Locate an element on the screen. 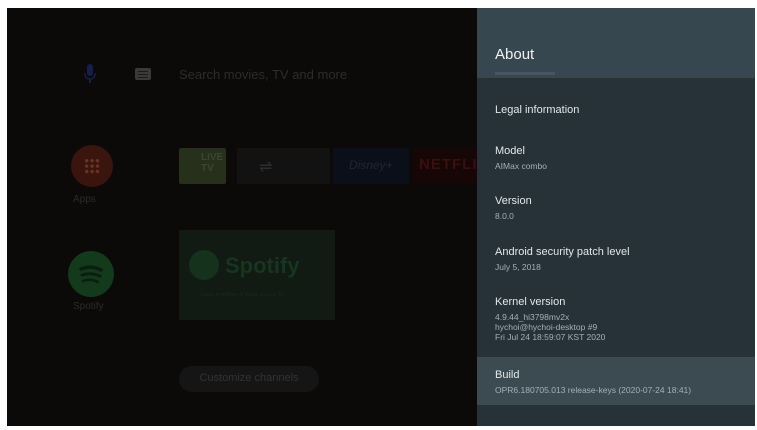 The height and width of the screenshot is (430, 757). spotify-card-icon is located at coordinates (204, 265).